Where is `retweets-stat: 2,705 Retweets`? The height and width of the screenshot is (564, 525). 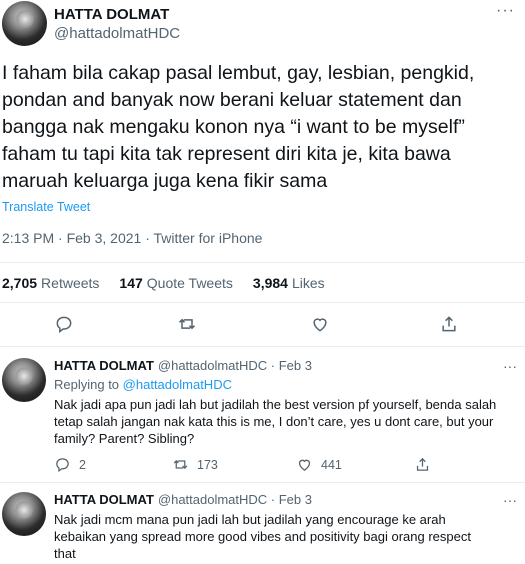 retweets-stat: 2,705 Retweets is located at coordinates (50, 283).